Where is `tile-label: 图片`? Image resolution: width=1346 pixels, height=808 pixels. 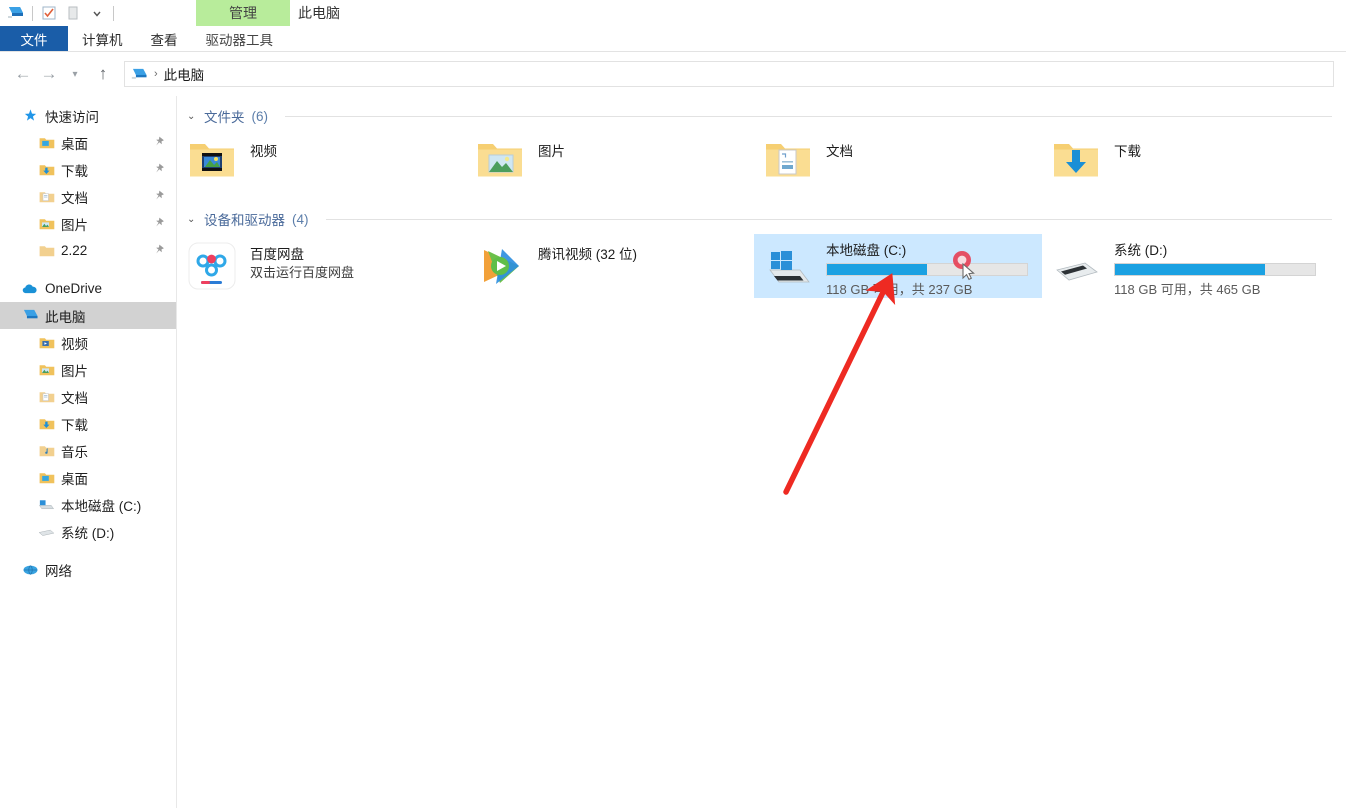
tile-label: 图片 is located at coordinates (551, 151).